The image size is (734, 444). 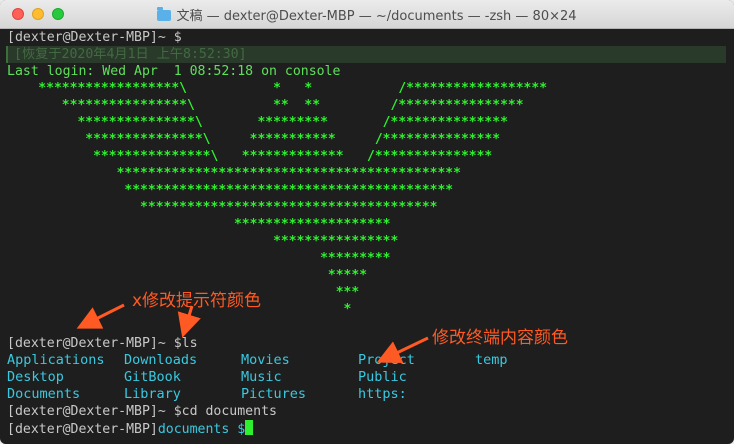 What do you see at coordinates (261, 377) in the screenshot?
I see `ls-entry: Music` at bounding box center [261, 377].